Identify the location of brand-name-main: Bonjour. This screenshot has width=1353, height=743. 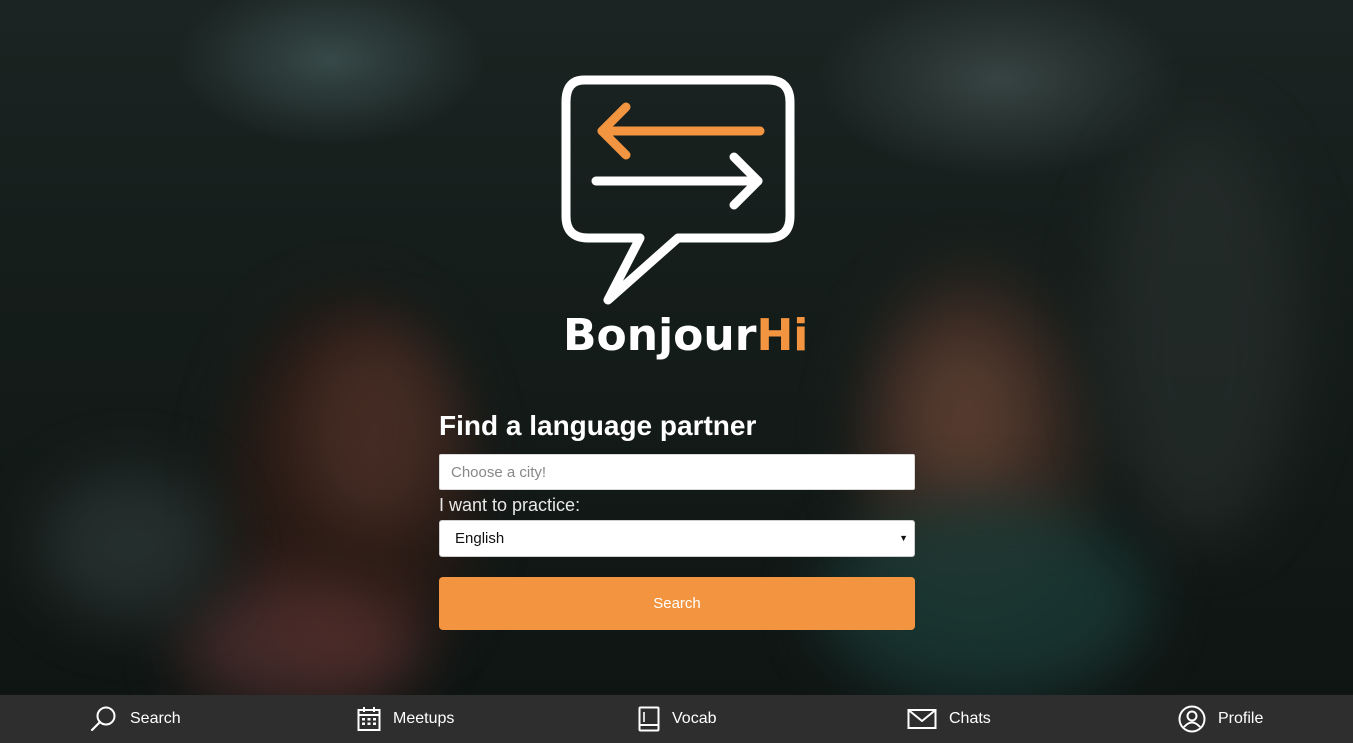
(660, 335).